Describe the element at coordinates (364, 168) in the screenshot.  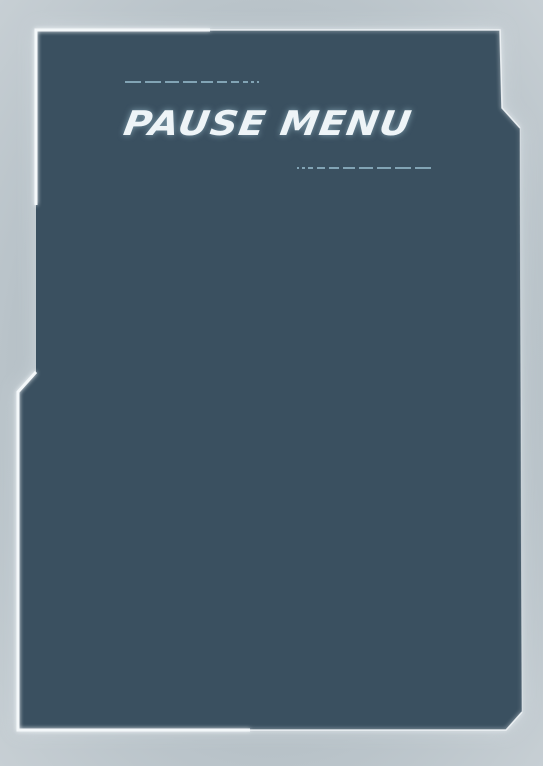
I see `bottom-decorative-dashes` at that location.